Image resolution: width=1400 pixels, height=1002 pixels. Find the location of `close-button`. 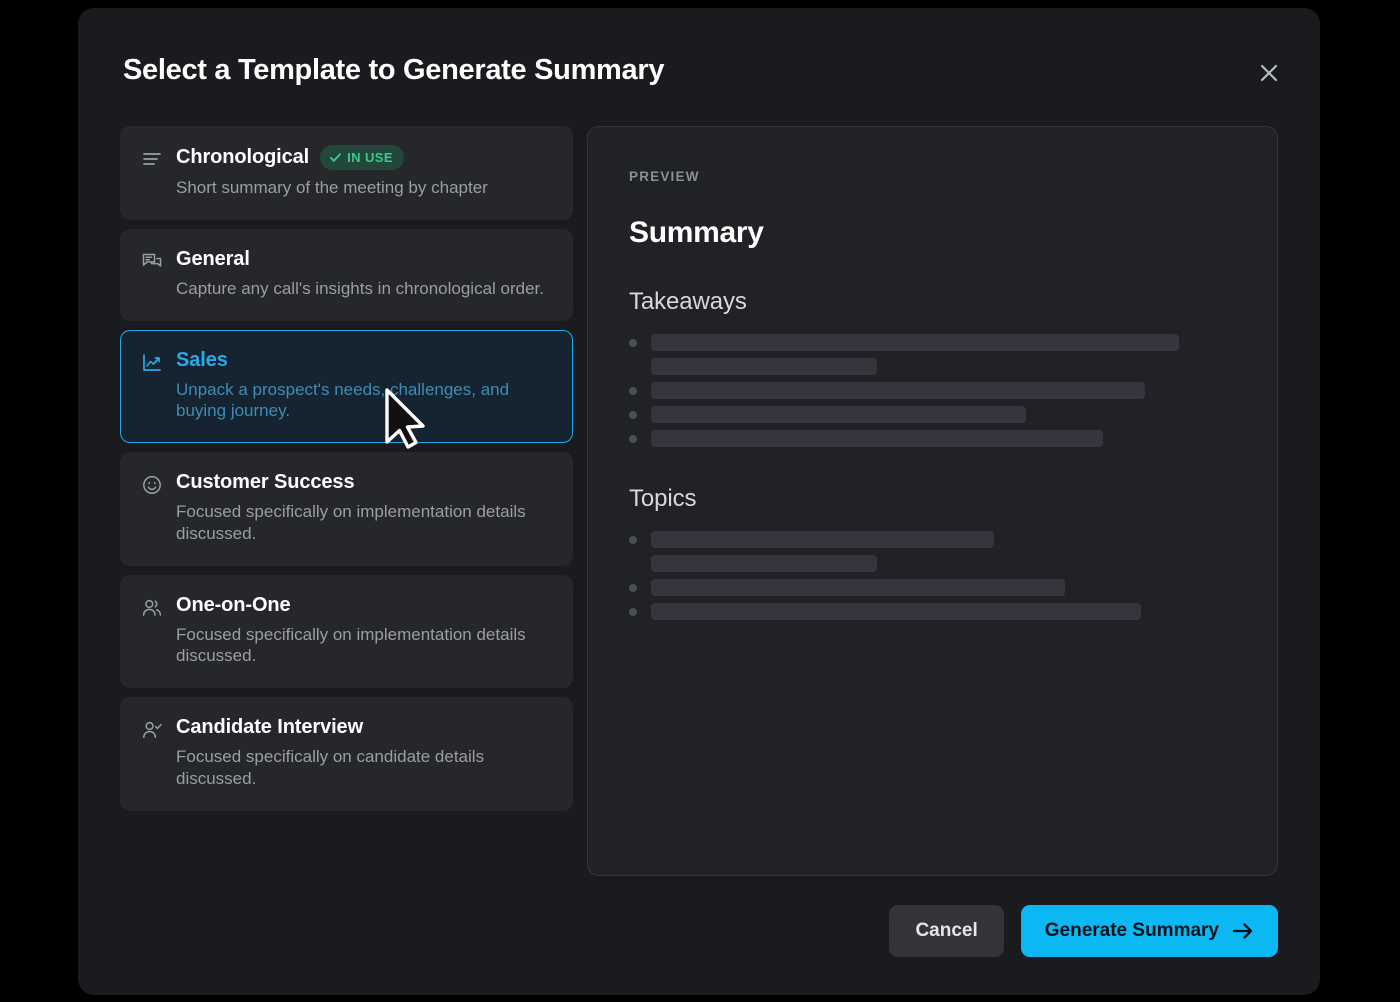

close-button is located at coordinates (1269, 73).